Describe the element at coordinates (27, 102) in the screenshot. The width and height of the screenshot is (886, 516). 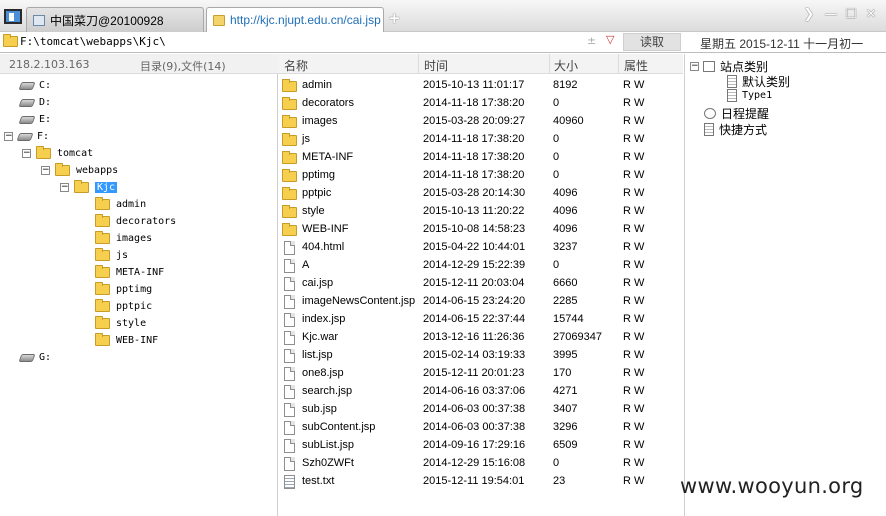
I see `drive-icon` at that location.